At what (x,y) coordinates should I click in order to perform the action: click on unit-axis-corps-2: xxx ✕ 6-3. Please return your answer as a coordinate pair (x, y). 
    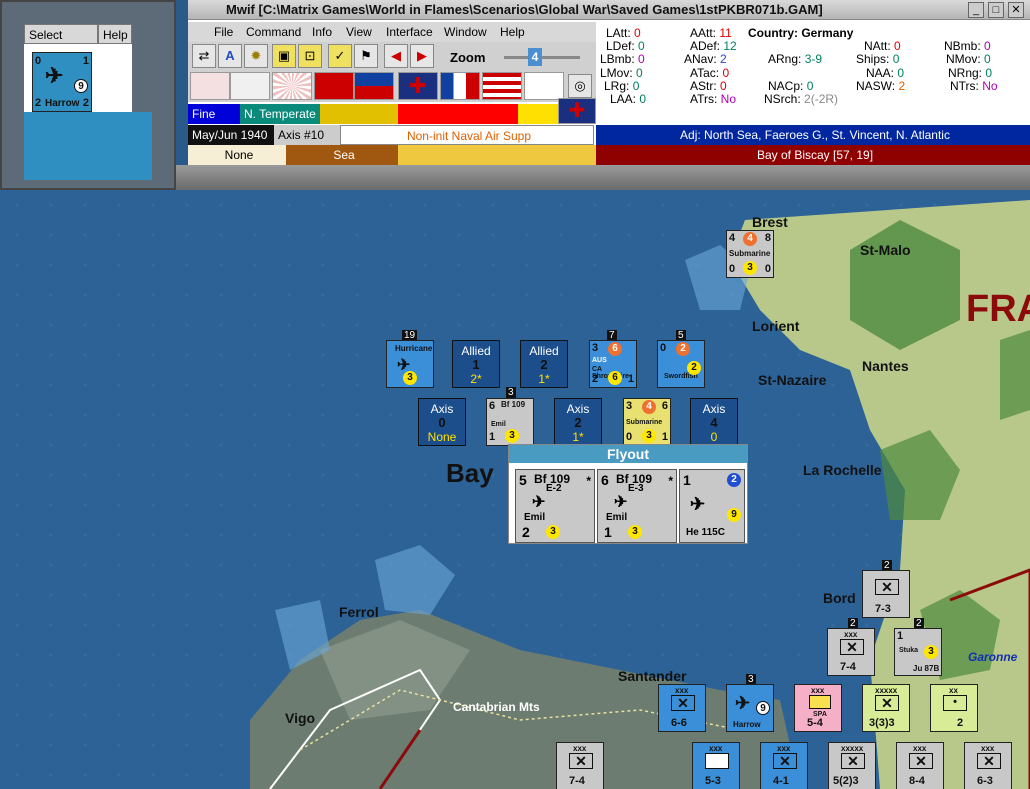
    Looking at the image, I should click on (988, 765).